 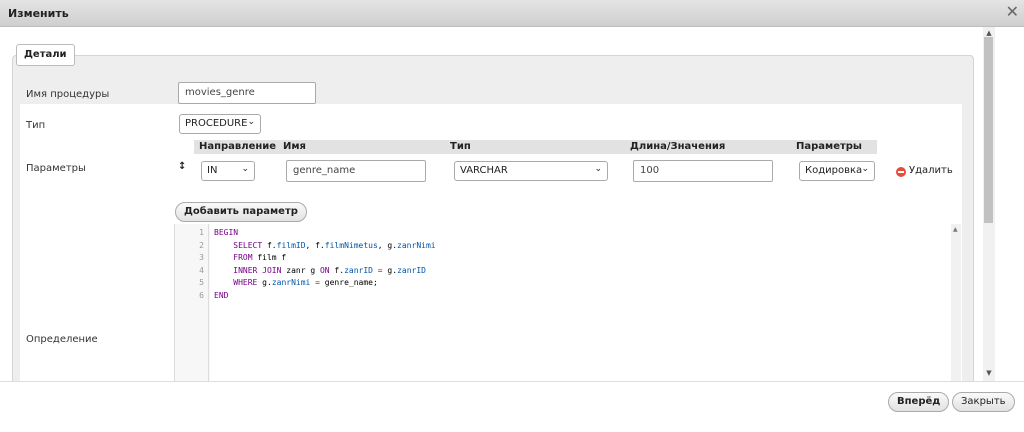 I want to click on type-select: PROCEDURE ⌄, so click(x=220, y=124).